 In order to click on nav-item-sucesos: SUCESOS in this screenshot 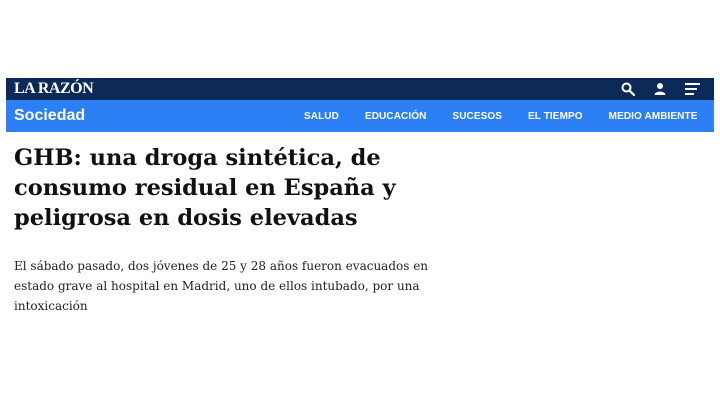, I will do `click(477, 116)`.